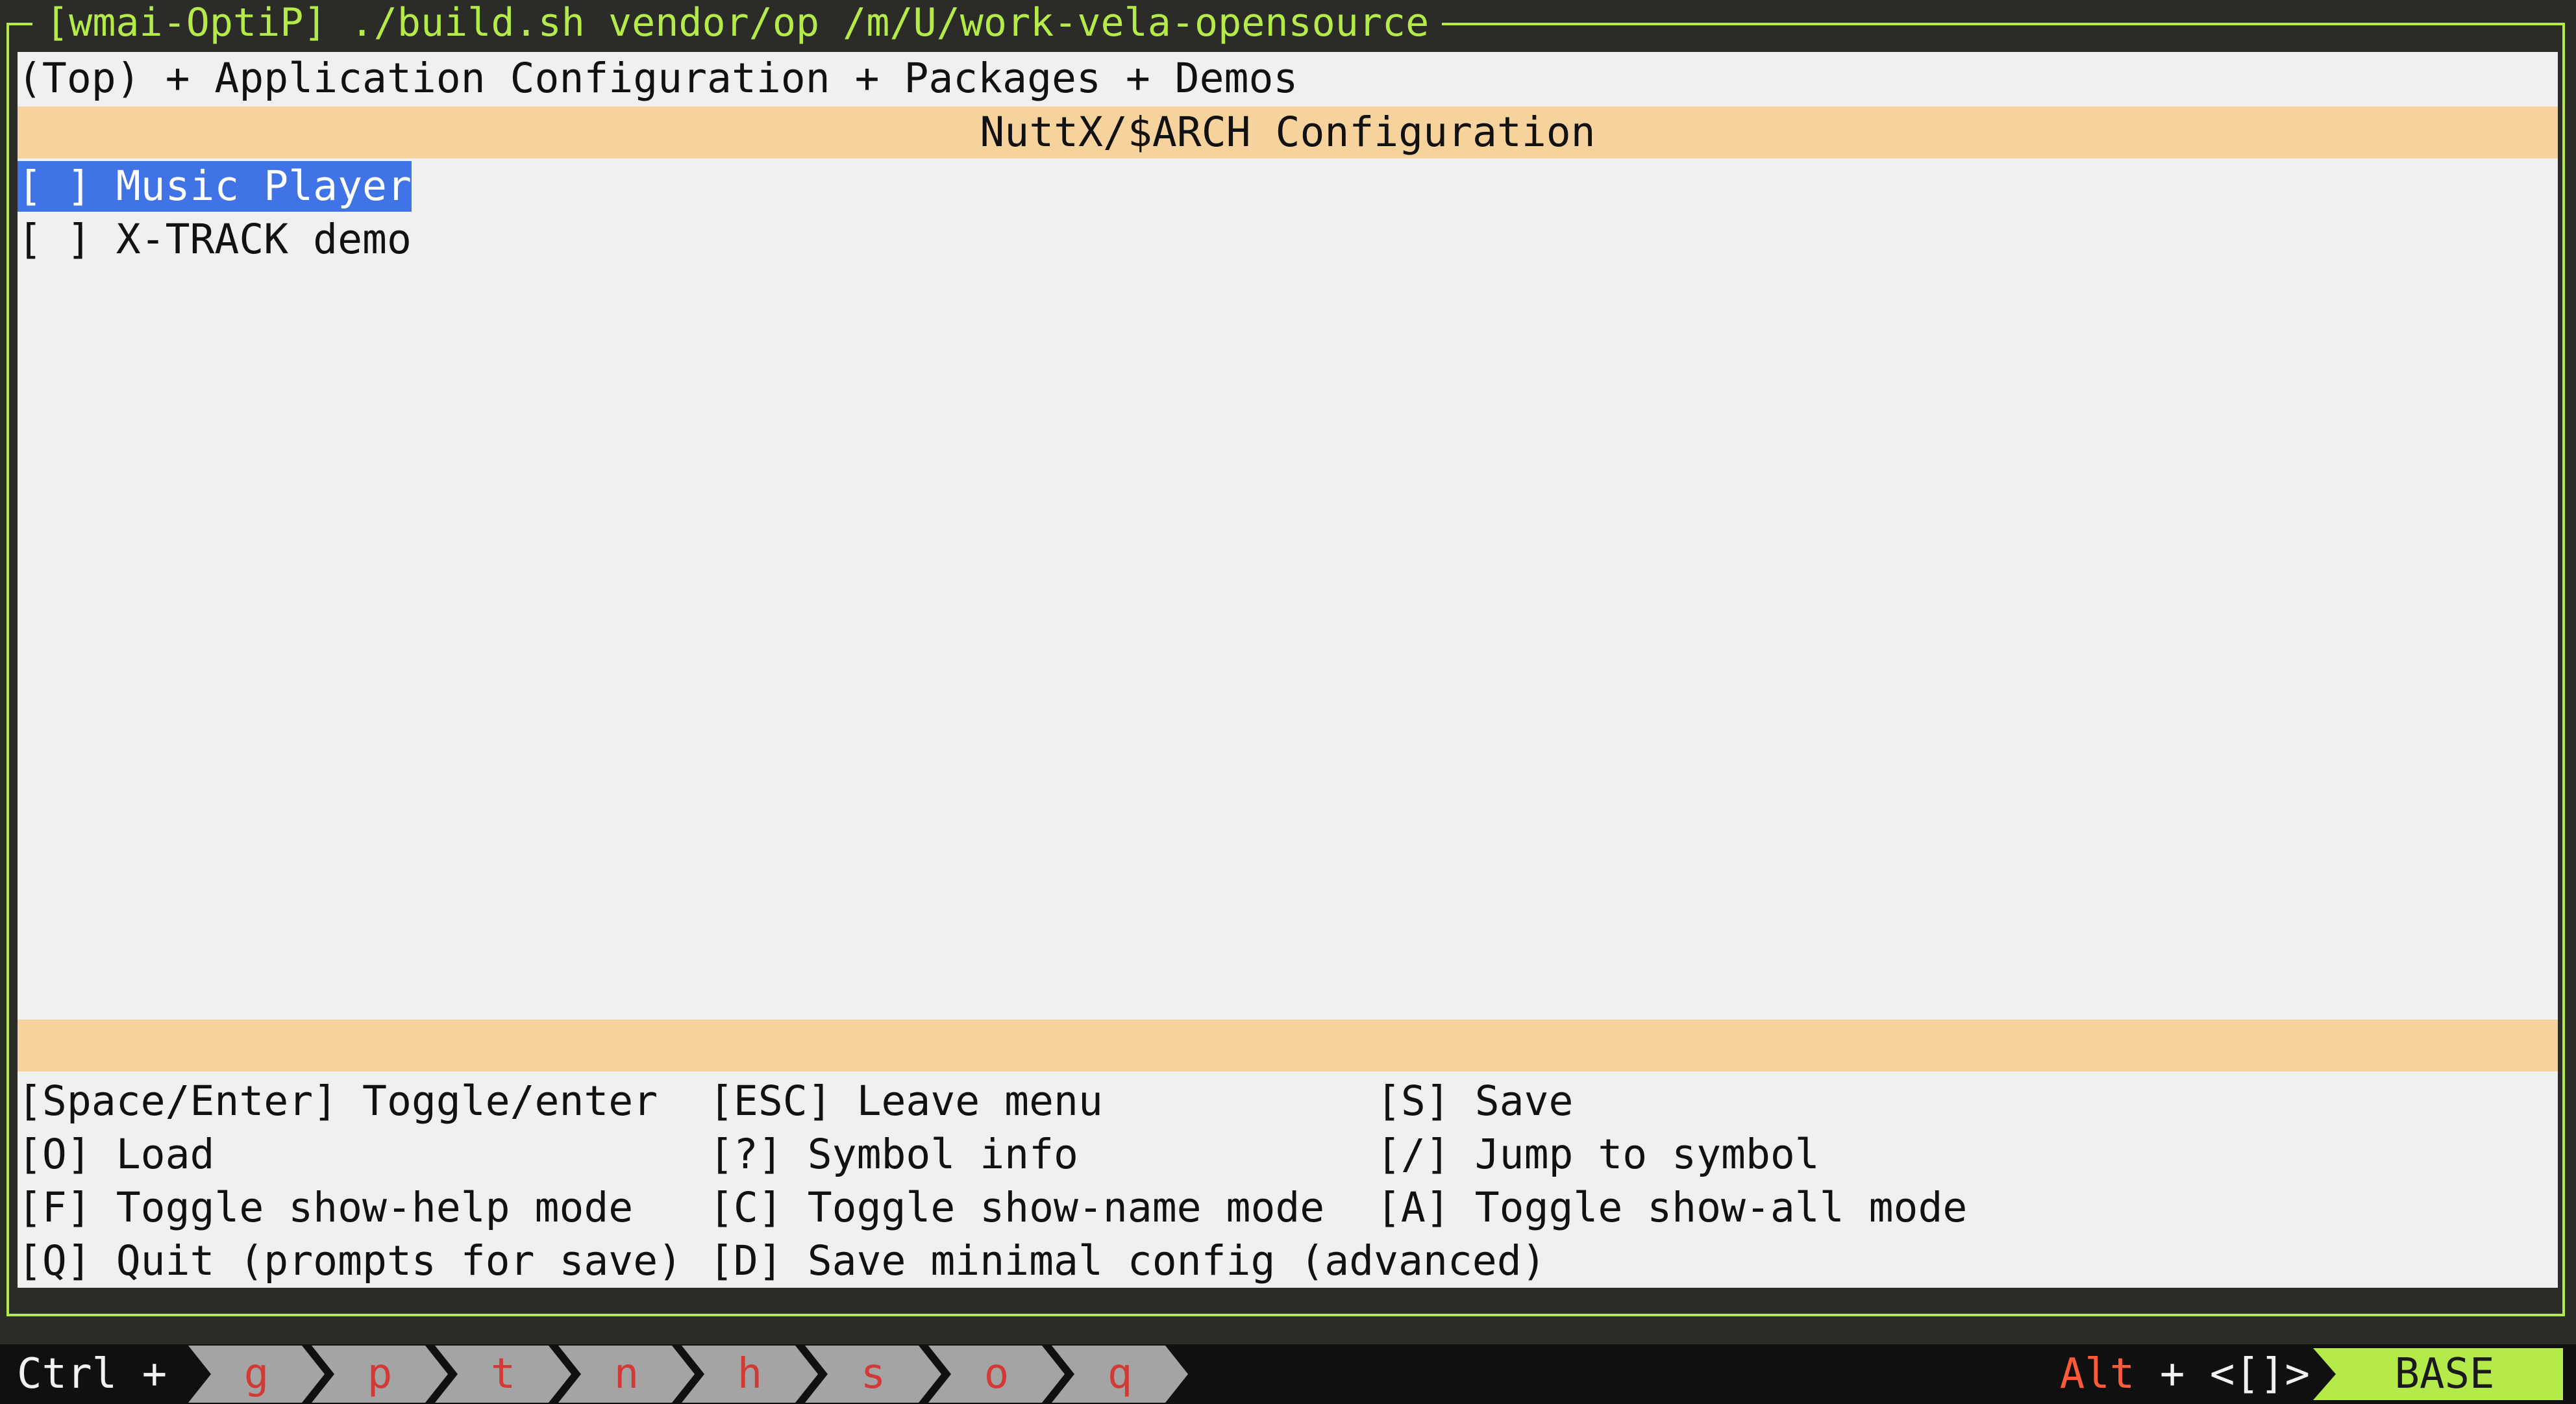  Describe the element at coordinates (893, 1154) in the screenshot. I see `help-symbol-info: [?] Symbol info` at that location.